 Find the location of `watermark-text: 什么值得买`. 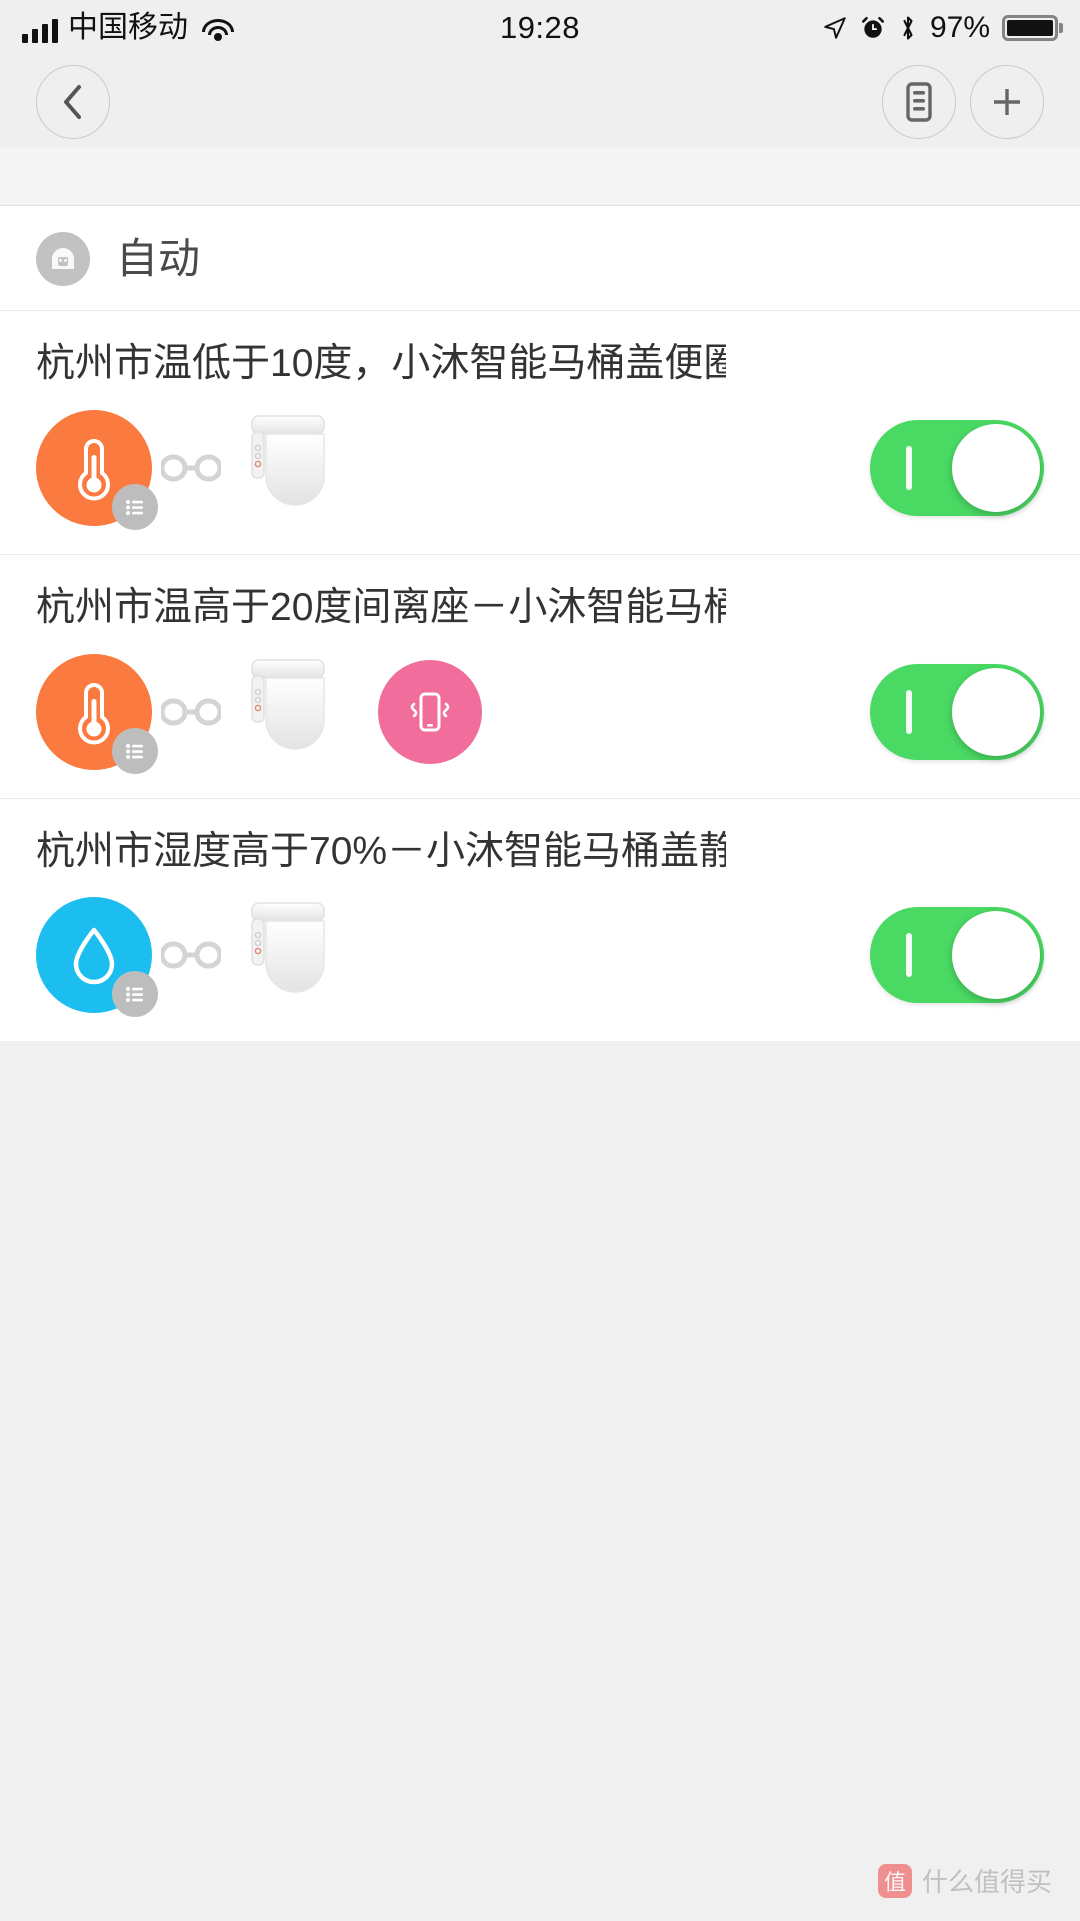

watermark-text: 什么值得买 is located at coordinates (986, 1882).